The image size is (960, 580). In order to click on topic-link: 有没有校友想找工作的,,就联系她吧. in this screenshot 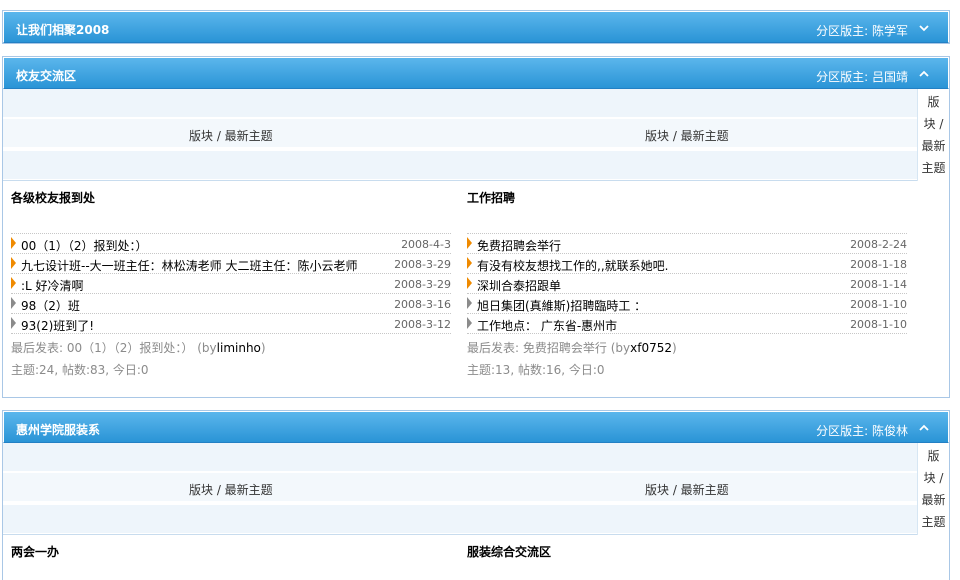, I will do `click(572, 265)`.